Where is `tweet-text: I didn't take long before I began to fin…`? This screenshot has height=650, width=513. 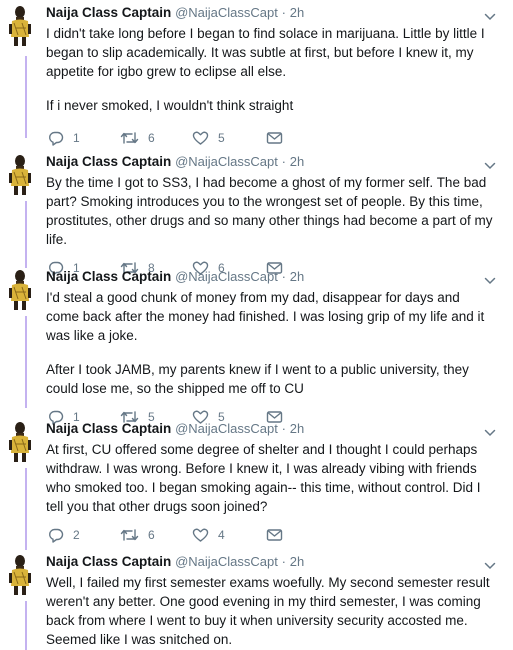 tweet-text: I didn't take long before I began to fin… is located at coordinates (271, 69).